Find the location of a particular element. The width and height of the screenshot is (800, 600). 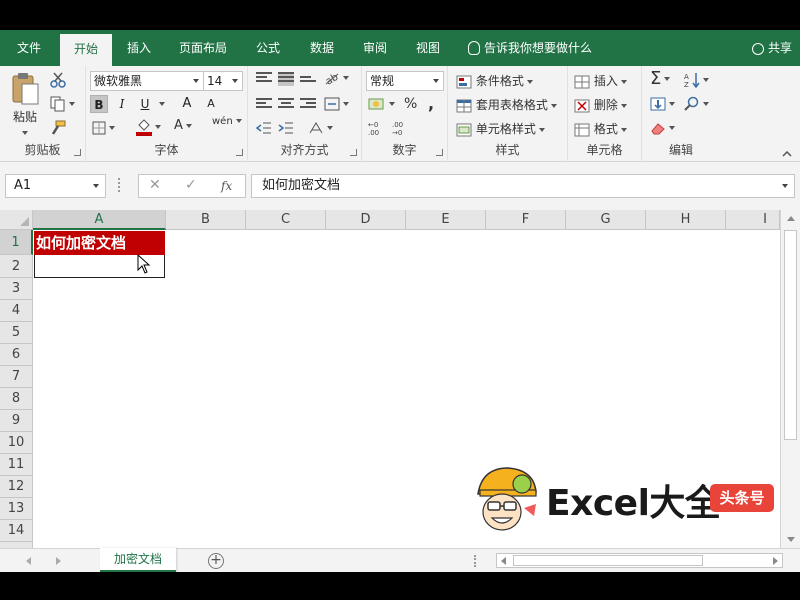

format-cells-button: 格式 is located at coordinates (600, 128).